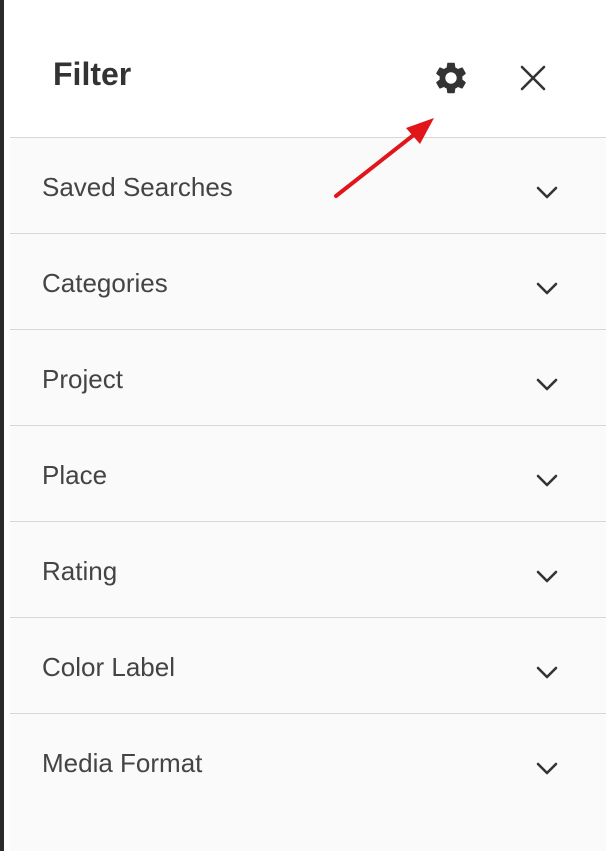 This screenshot has width=606, height=851. Describe the element at coordinates (108, 667) in the screenshot. I see `section-label: Color Label` at that location.